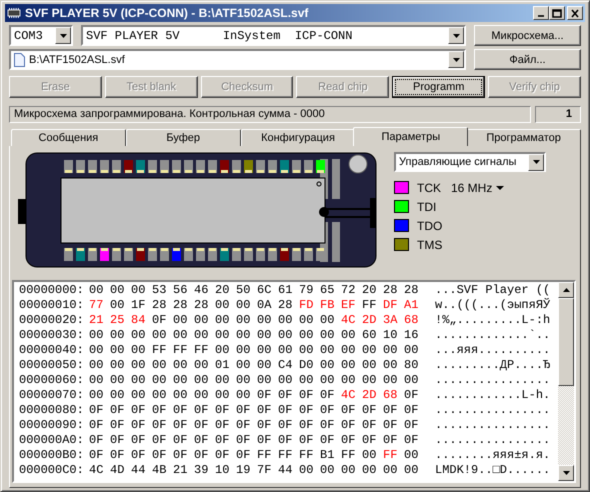  What do you see at coordinates (237, 59) in the screenshot?
I see `file-dropdown: B:\ATF1502ASL.svf` at bounding box center [237, 59].